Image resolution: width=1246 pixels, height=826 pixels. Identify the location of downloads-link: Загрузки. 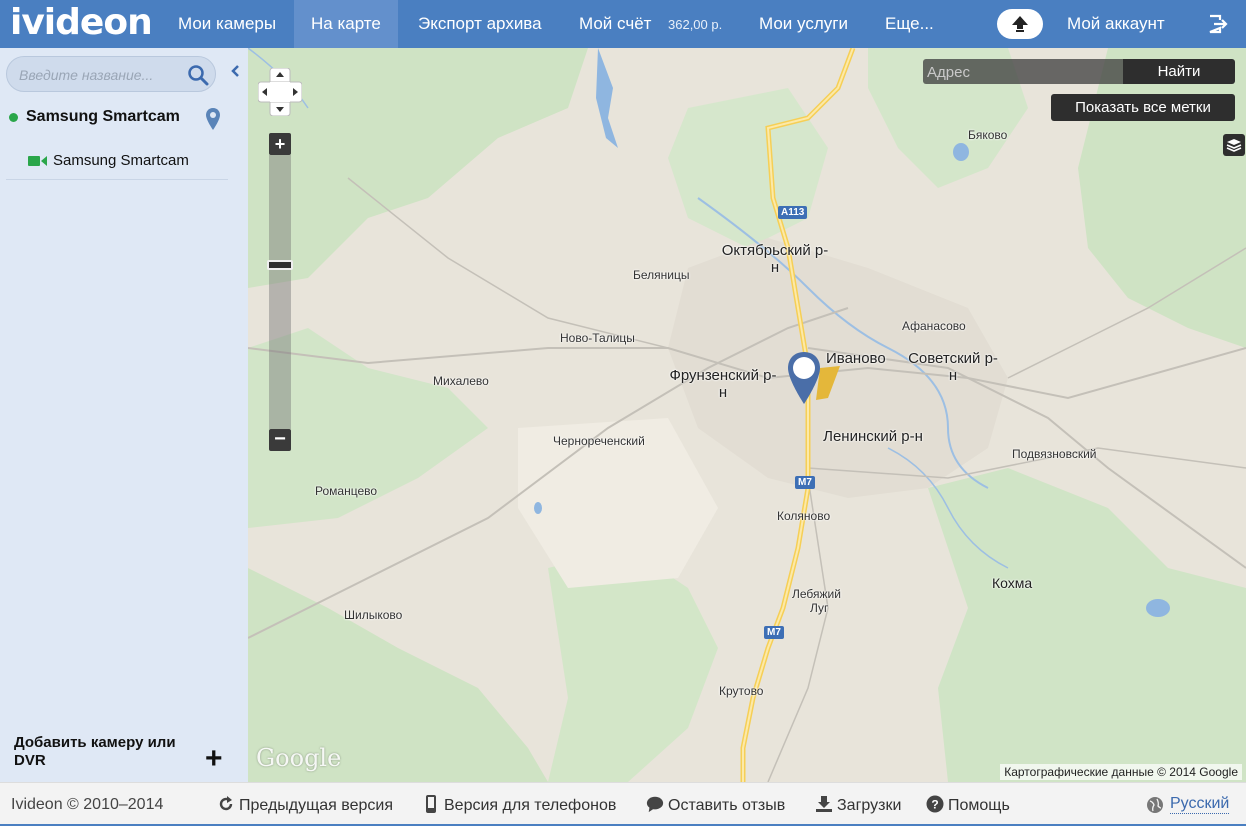
(858, 805).